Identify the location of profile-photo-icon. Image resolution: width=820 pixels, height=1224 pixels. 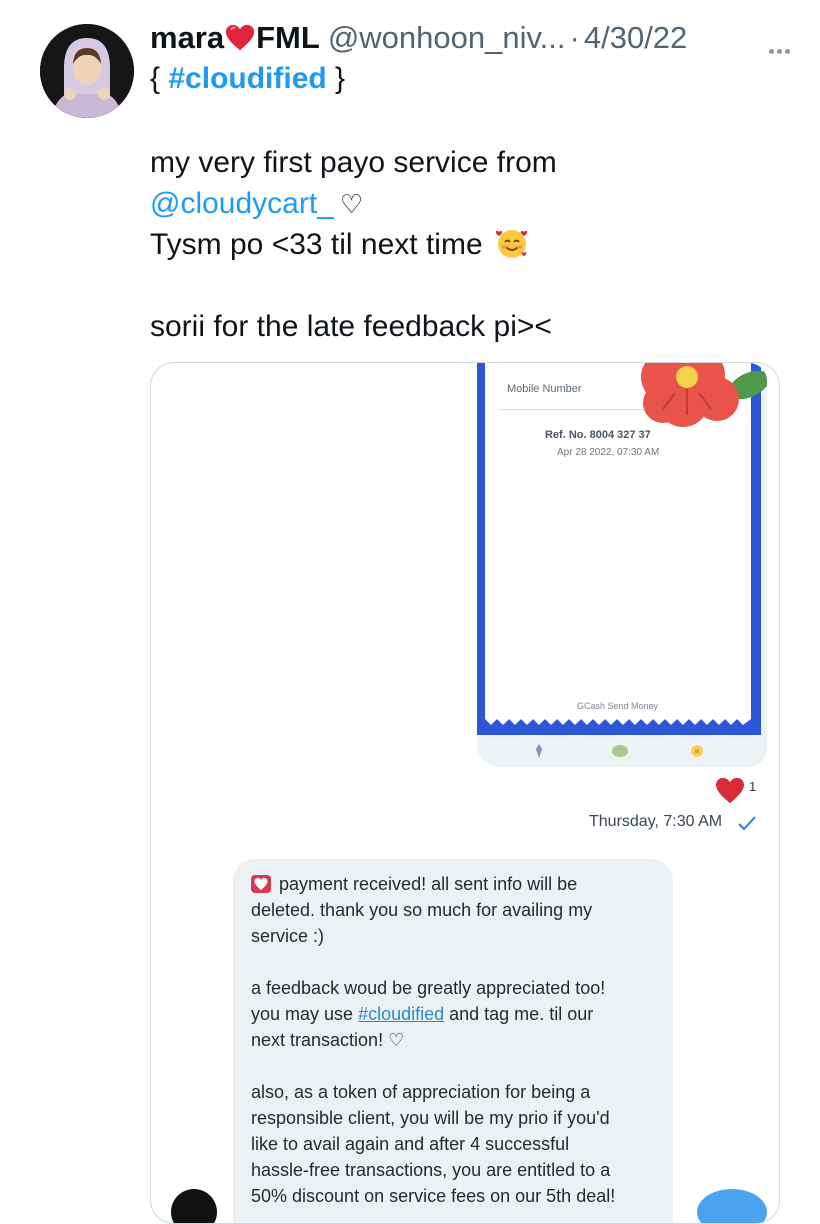
(87, 71).